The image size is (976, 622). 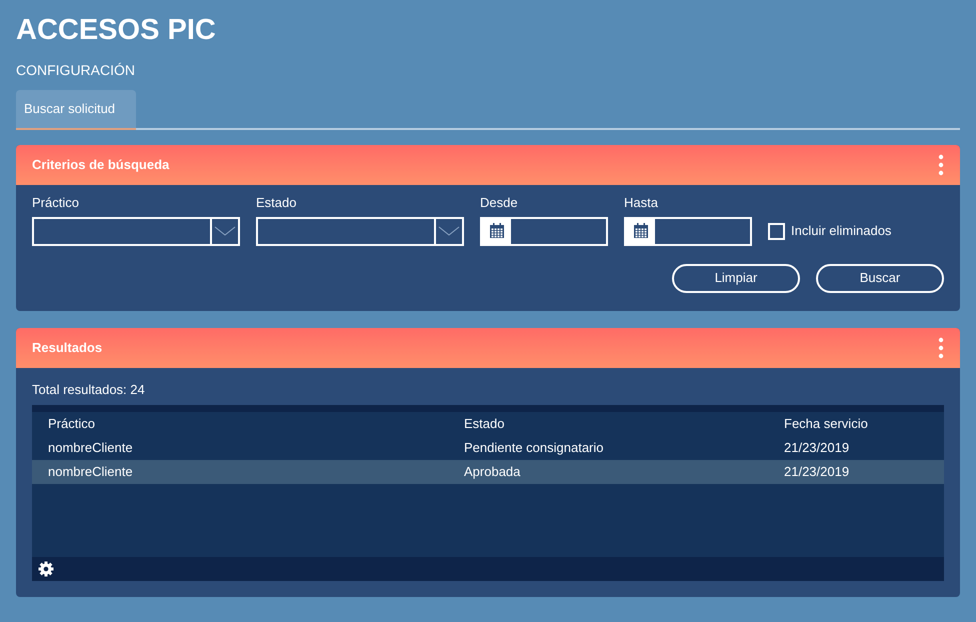 I want to click on results-count: Total resultados: 24, so click(x=88, y=389).